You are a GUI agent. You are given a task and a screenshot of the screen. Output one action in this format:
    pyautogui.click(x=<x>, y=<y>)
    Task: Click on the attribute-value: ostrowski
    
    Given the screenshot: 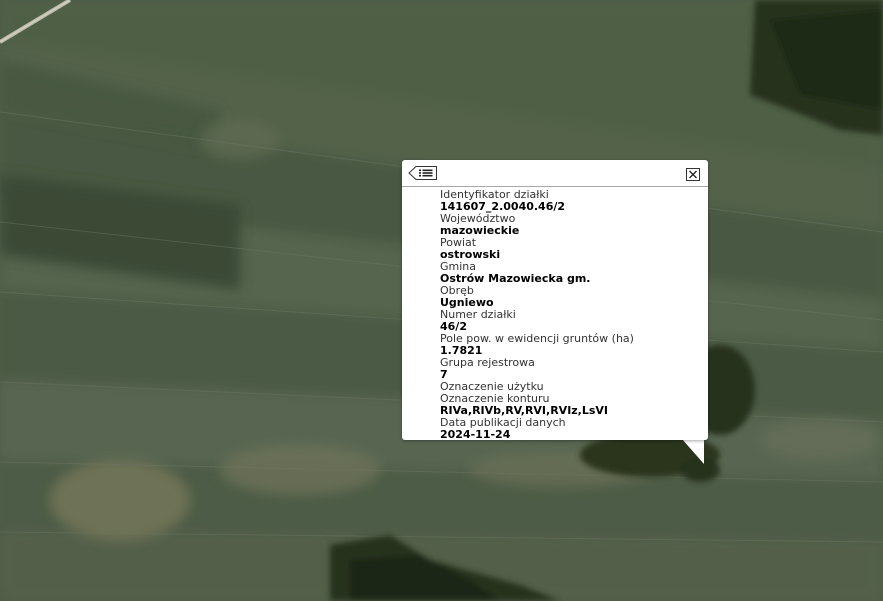 What is the action you would take?
    pyautogui.click(x=470, y=254)
    